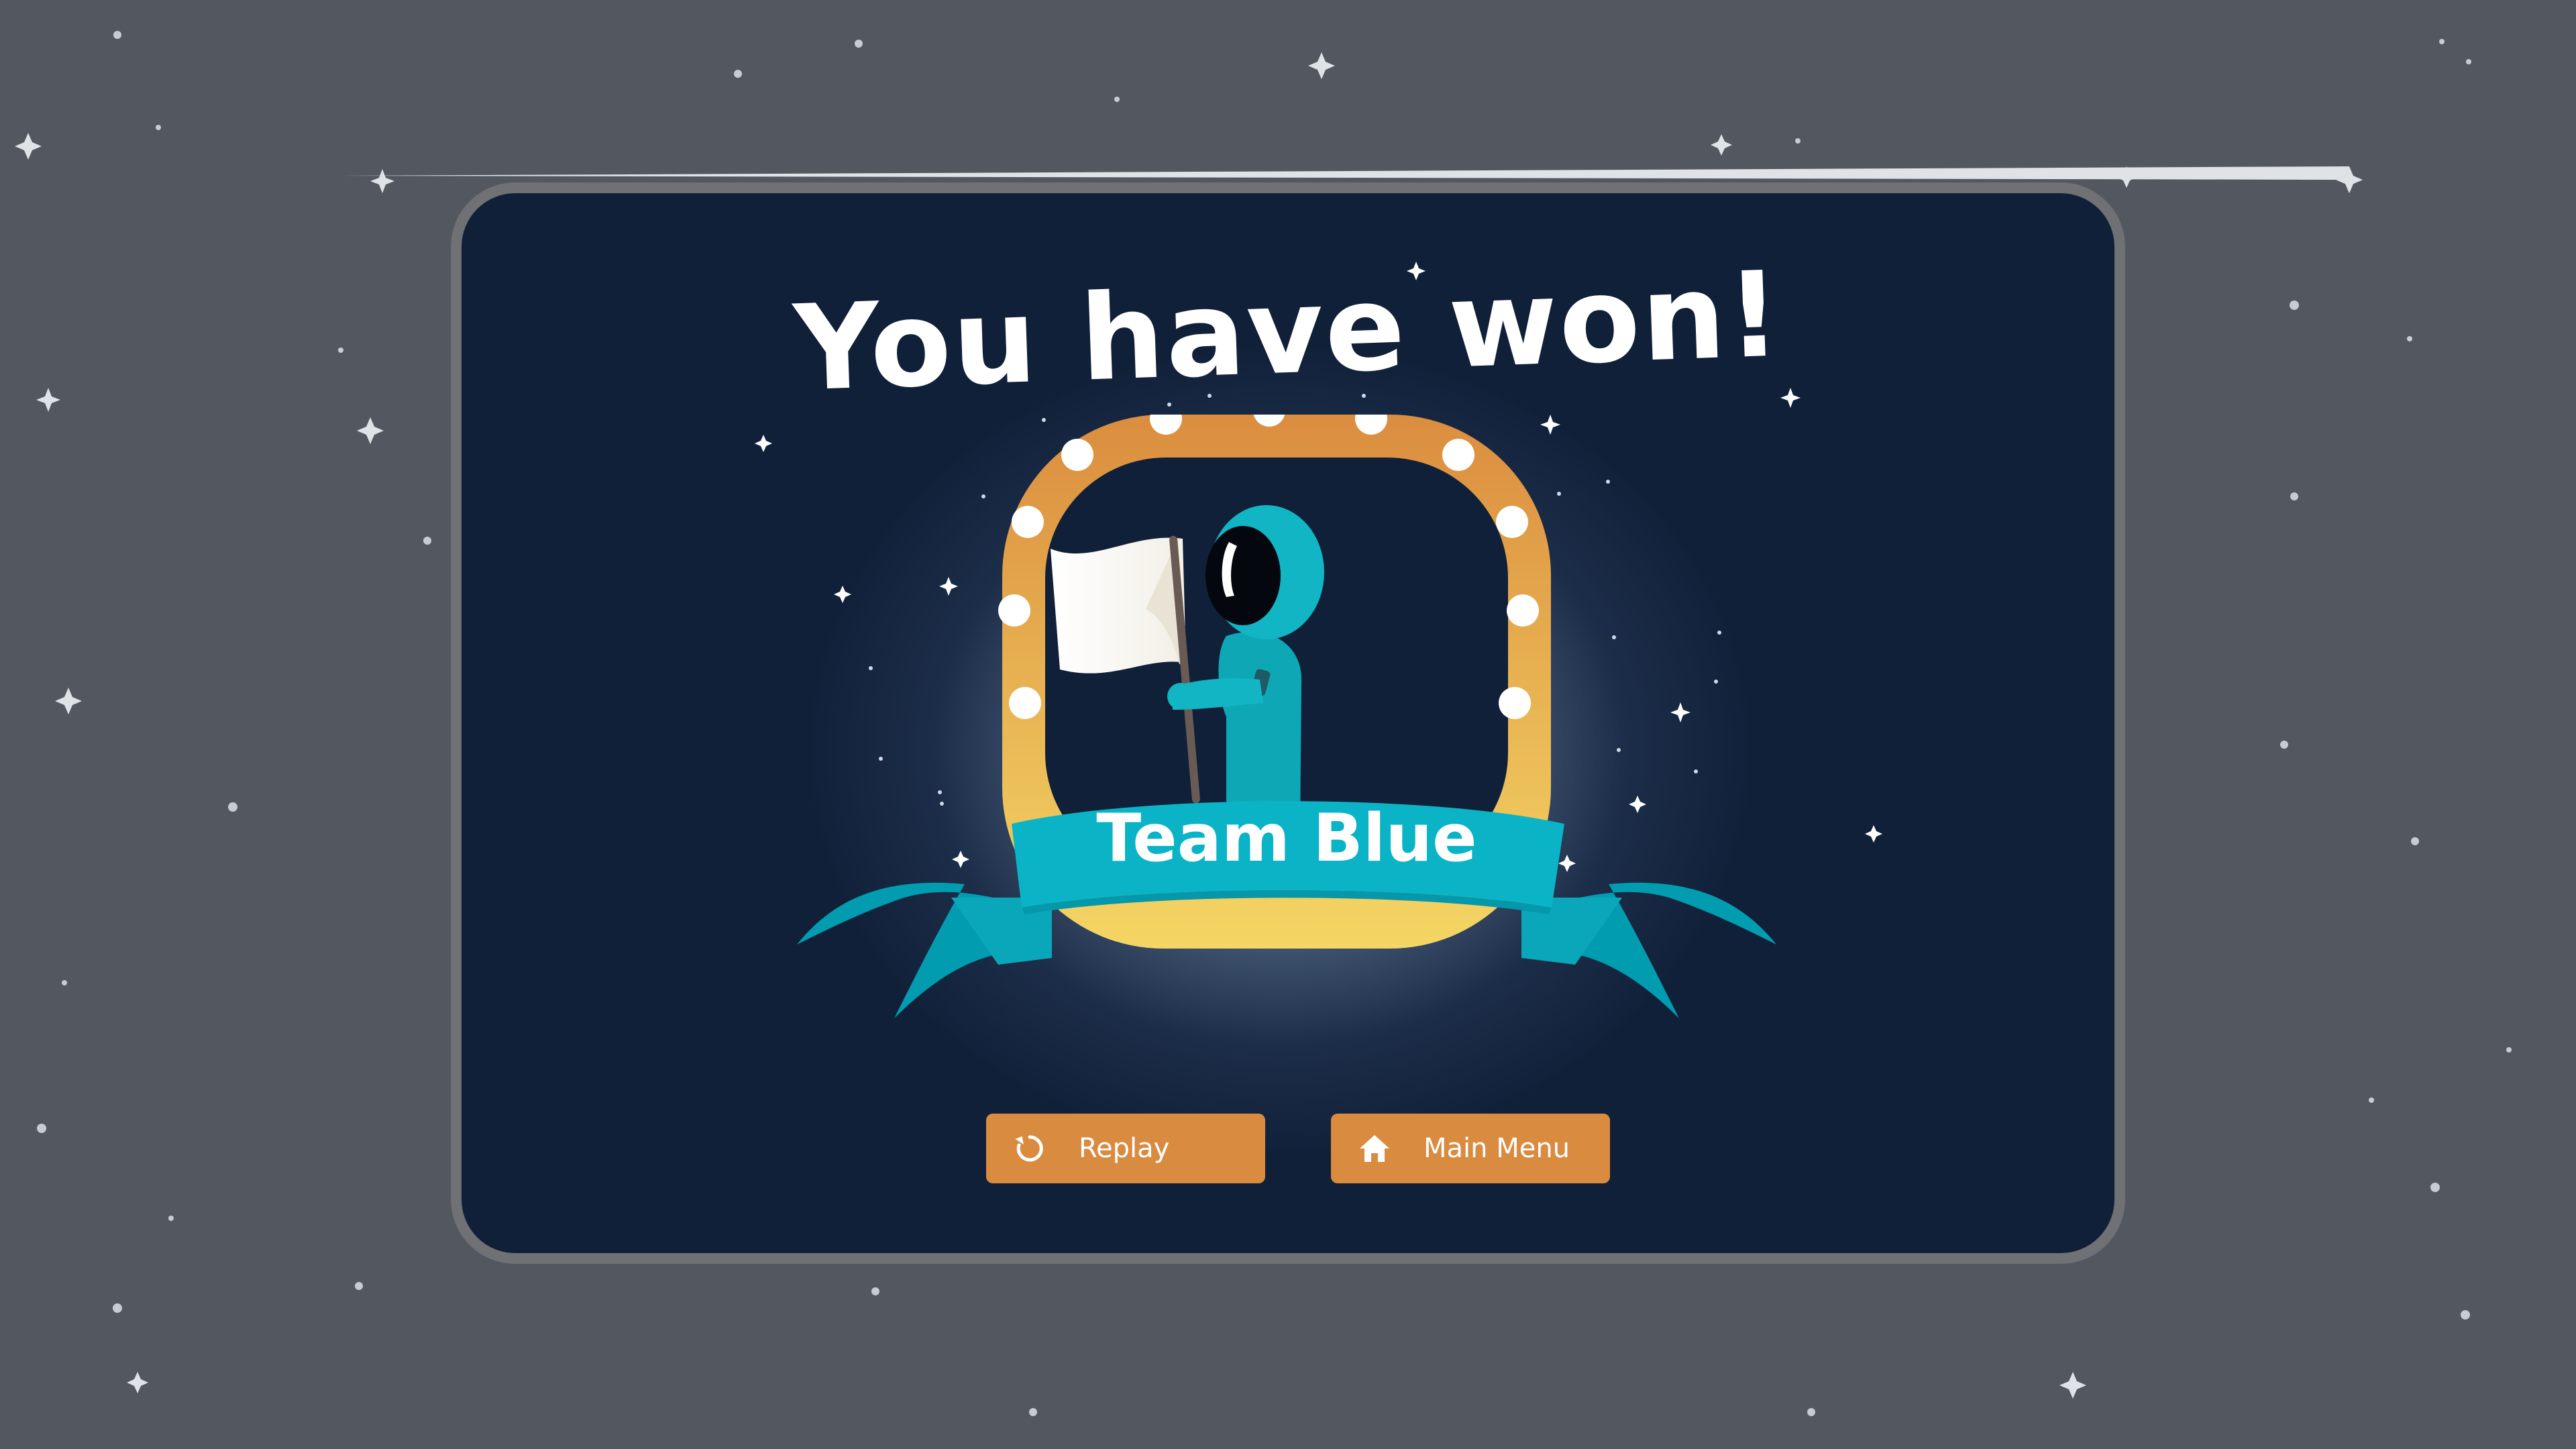 This screenshot has width=2576, height=1449. I want to click on replay-button-label: Replay, so click(1124, 1148).